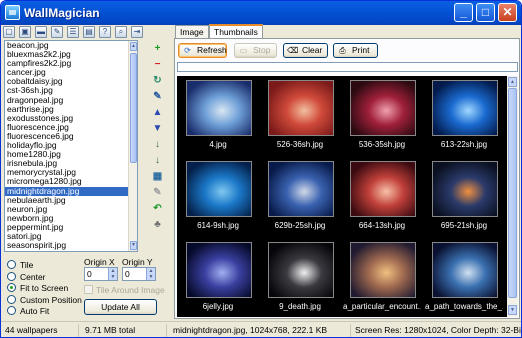 Image resolution: width=522 pixels, height=338 pixels. What do you see at coordinates (157, 160) in the screenshot?
I see `sort-za-icon: ↓` at bounding box center [157, 160].